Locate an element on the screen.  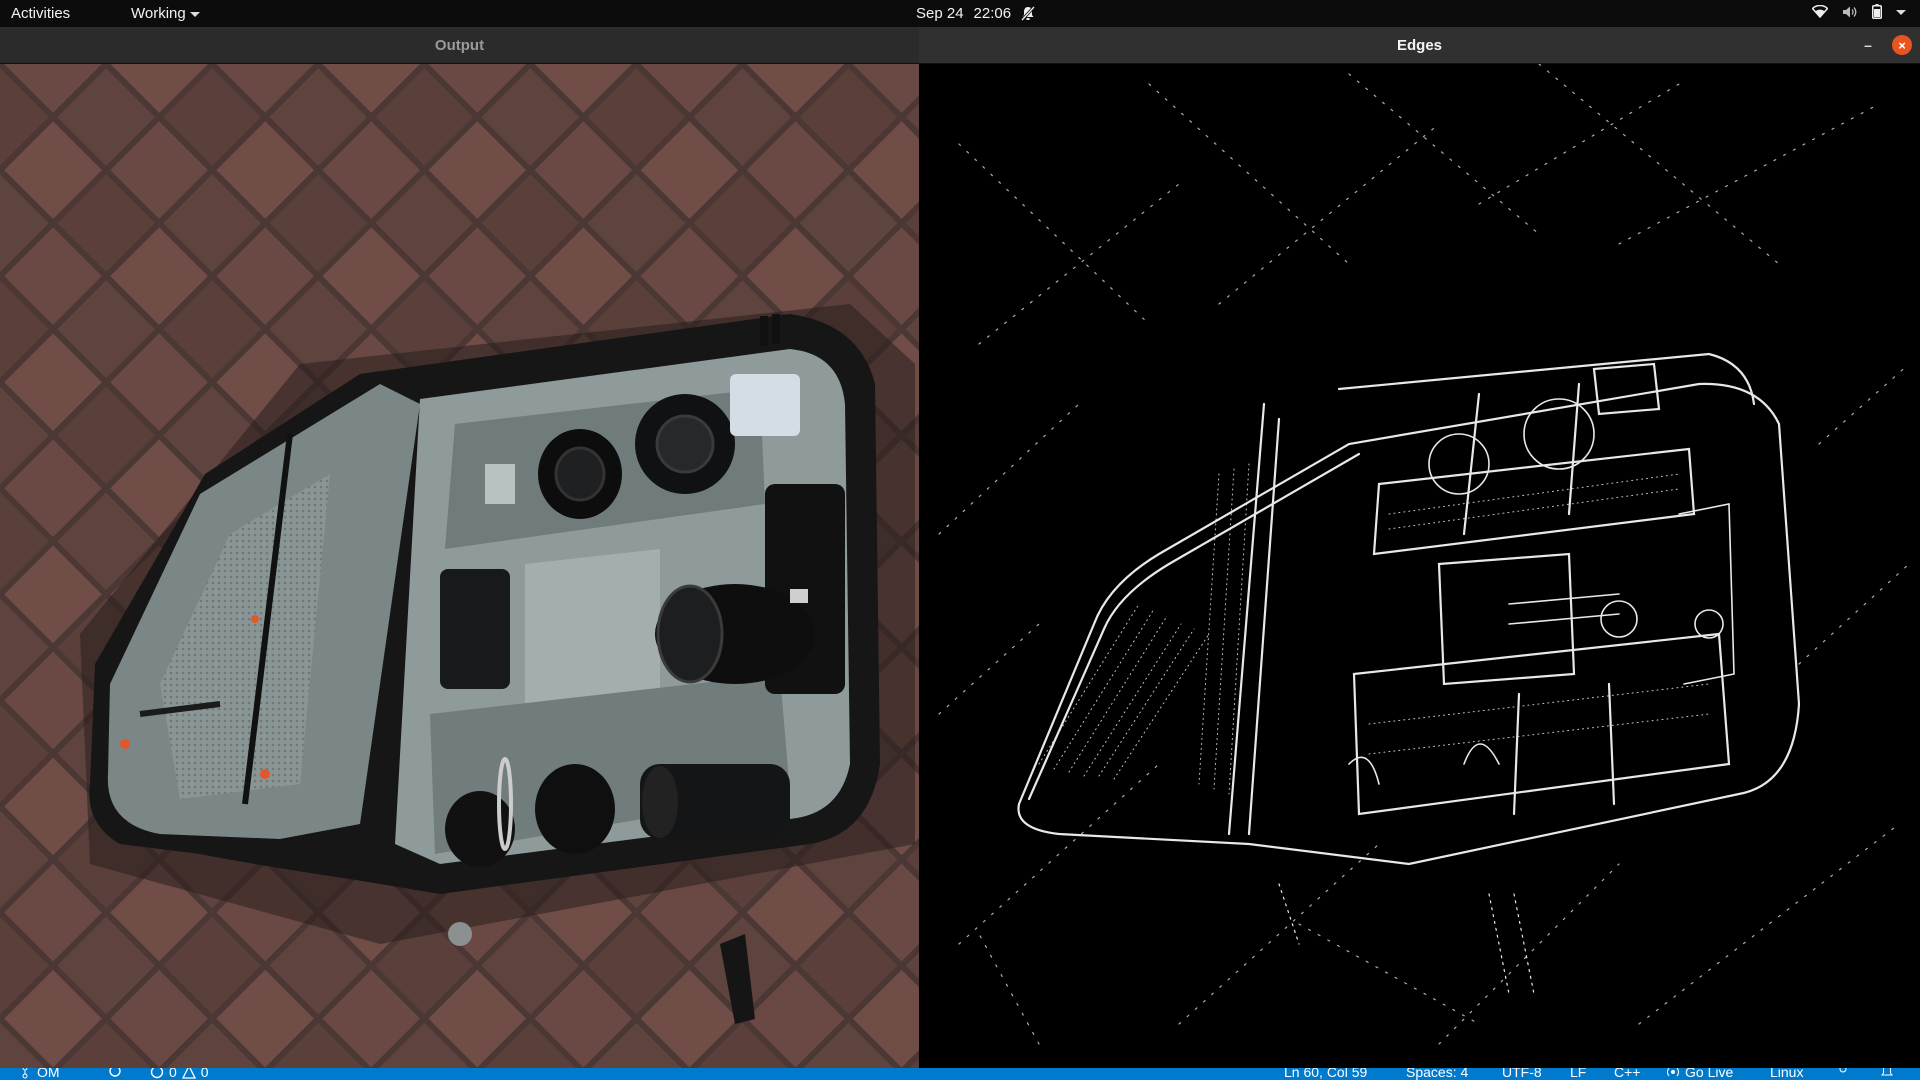
clock: Sep 24 22:06 is located at coordinates (976, 13).